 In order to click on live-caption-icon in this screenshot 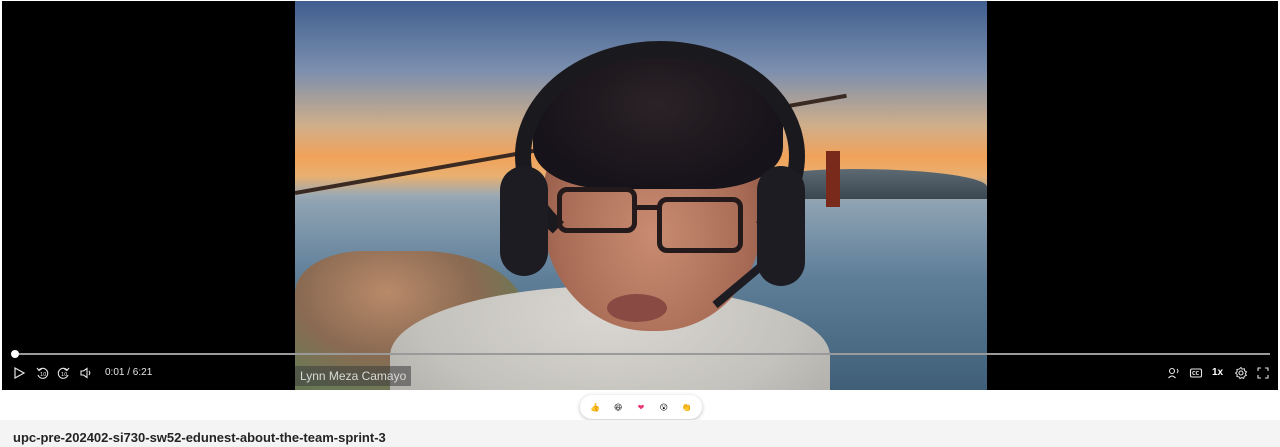, I will do `click(1173, 373)`.